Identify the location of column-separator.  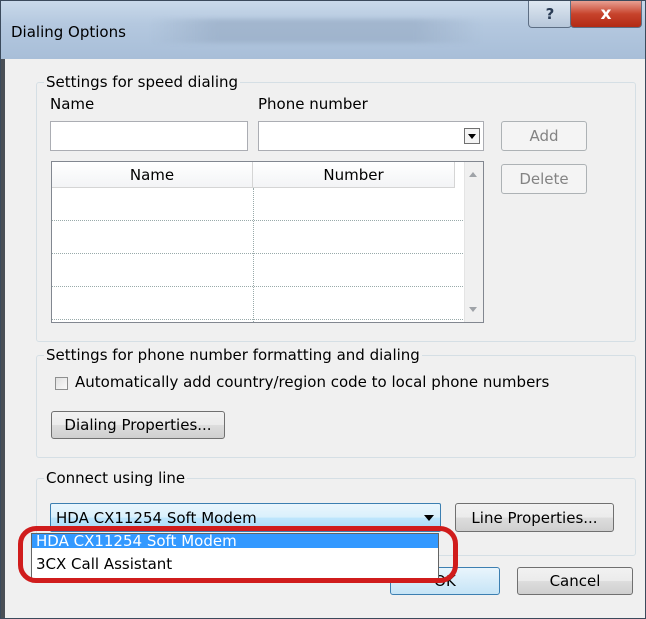
(253, 255).